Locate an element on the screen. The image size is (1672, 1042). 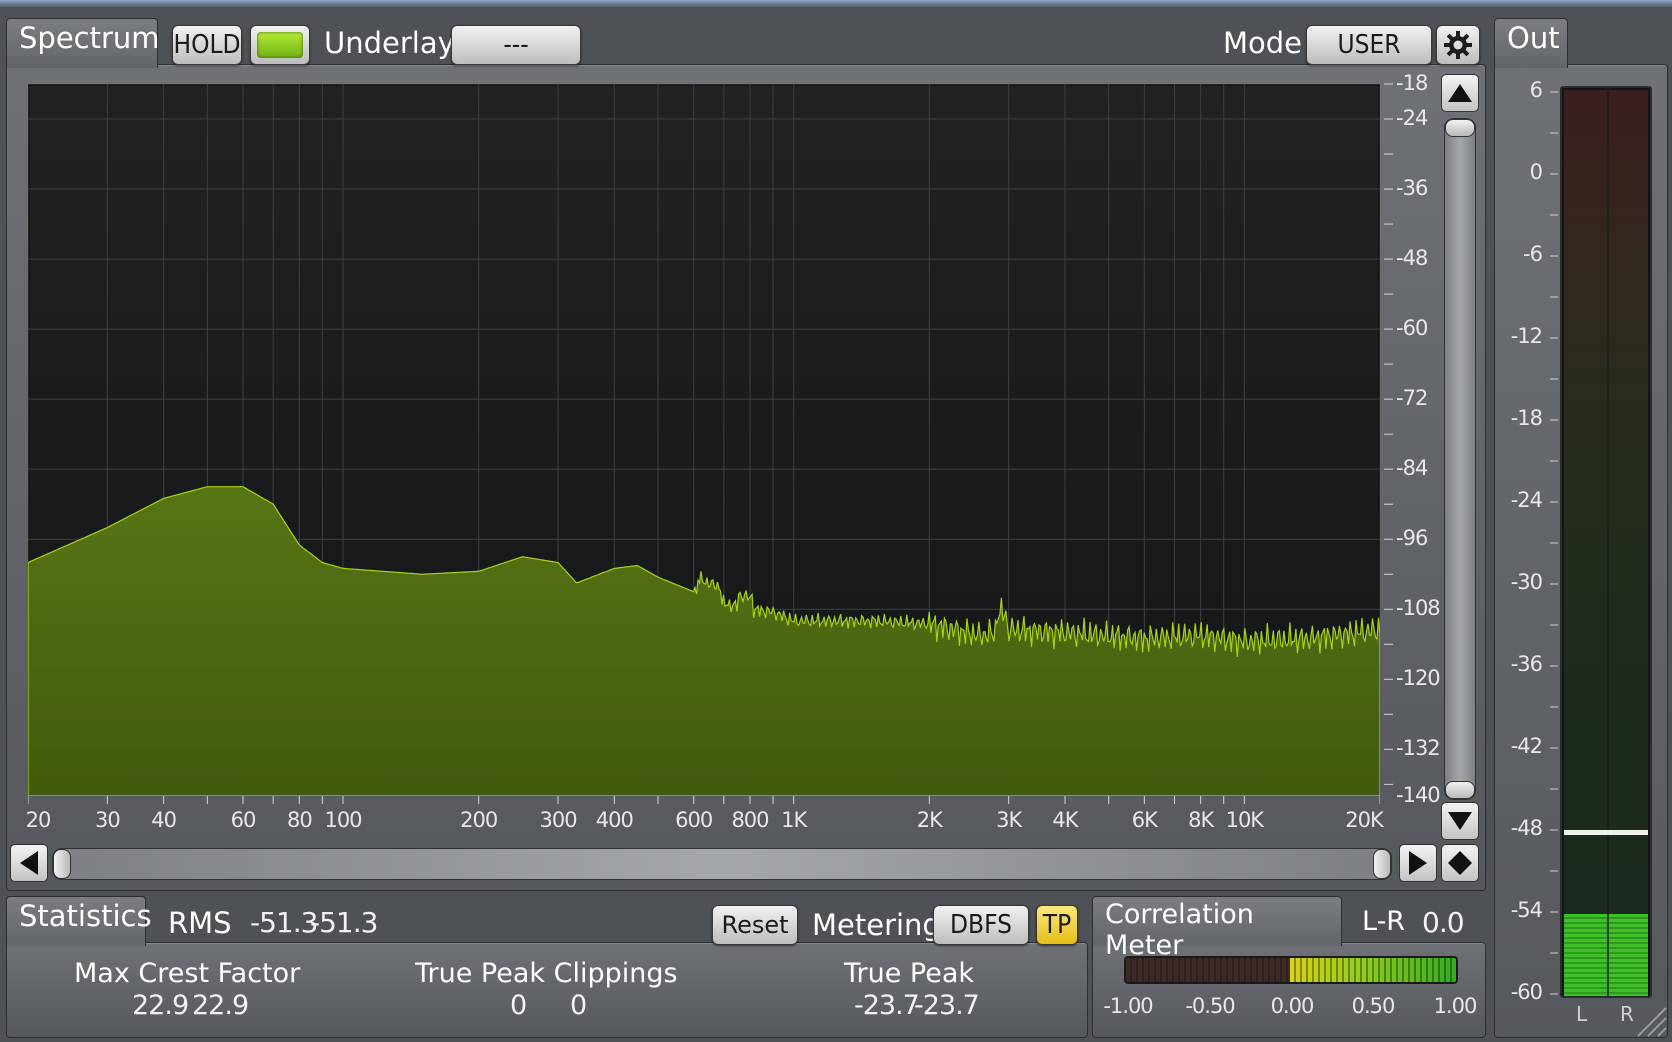
settings-button is located at coordinates (1458, 45).